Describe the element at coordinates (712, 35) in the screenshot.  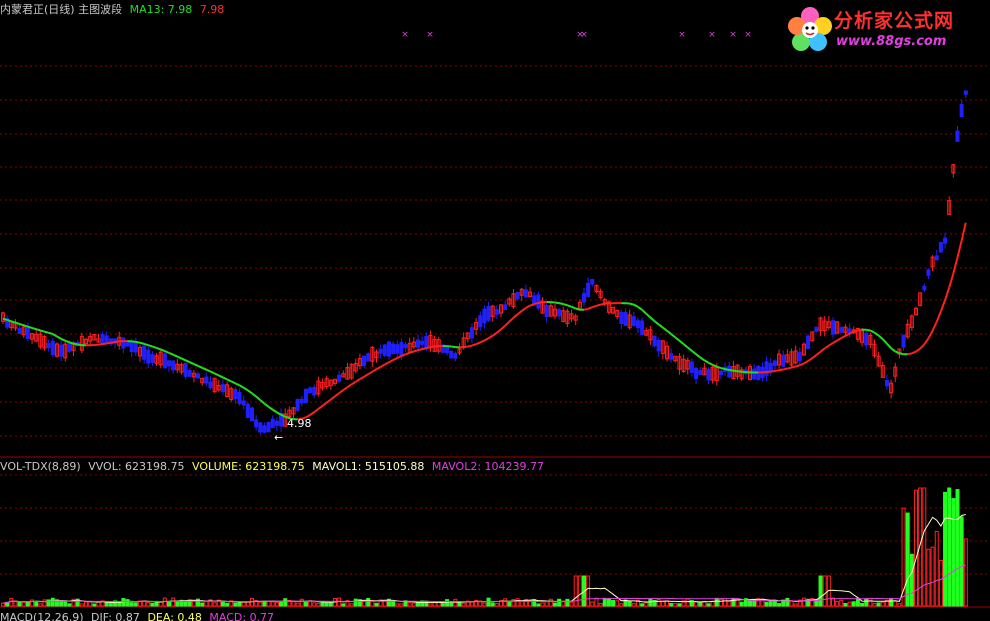
I see `signal-marker: ×` at that location.